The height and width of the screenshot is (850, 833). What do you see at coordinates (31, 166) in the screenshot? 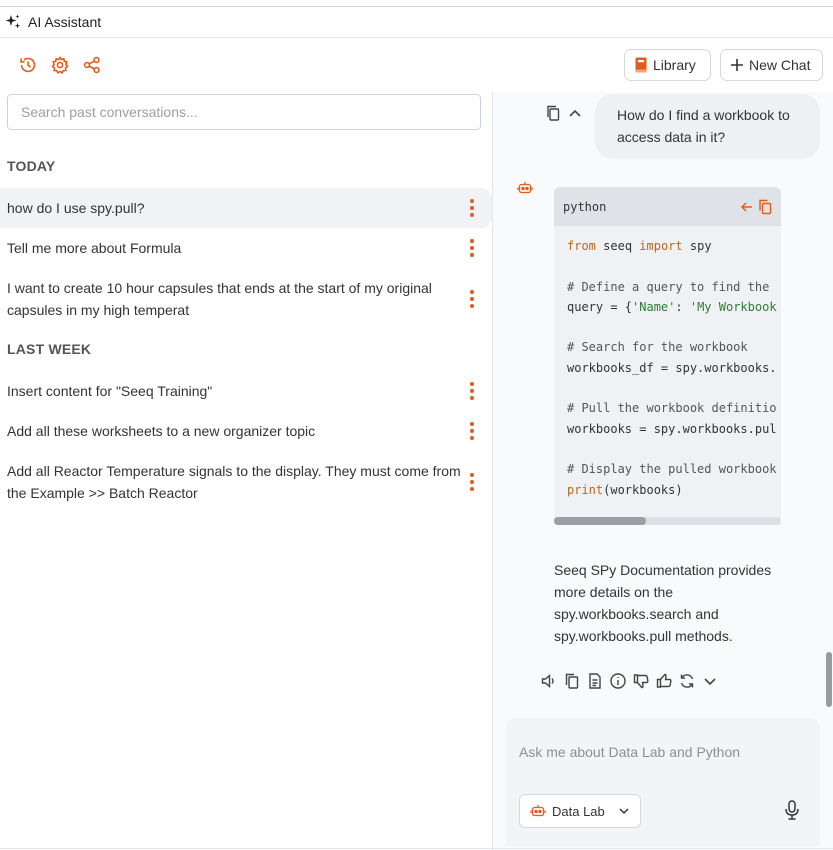
I see `section-heading-today: TODAY` at bounding box center [31, 166].